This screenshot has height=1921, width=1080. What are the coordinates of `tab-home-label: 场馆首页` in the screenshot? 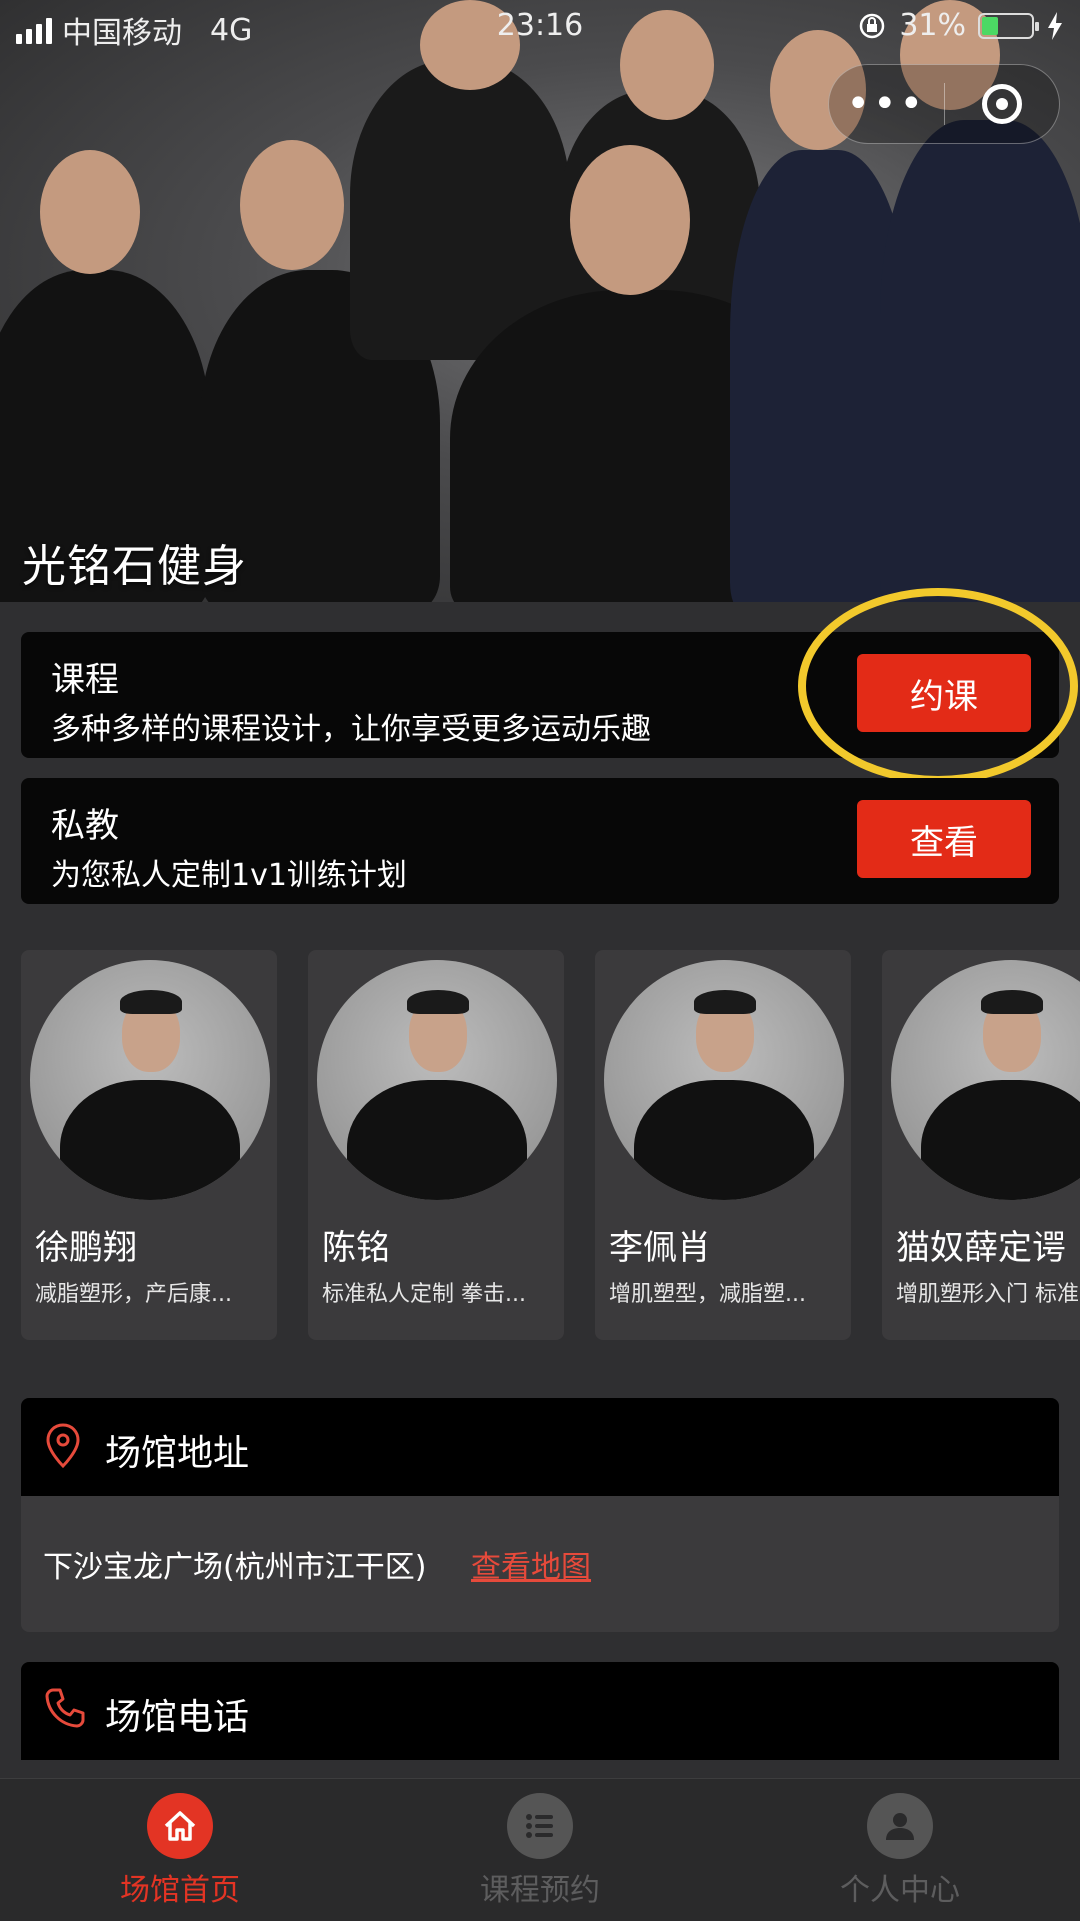 It's located at (180, 1890).